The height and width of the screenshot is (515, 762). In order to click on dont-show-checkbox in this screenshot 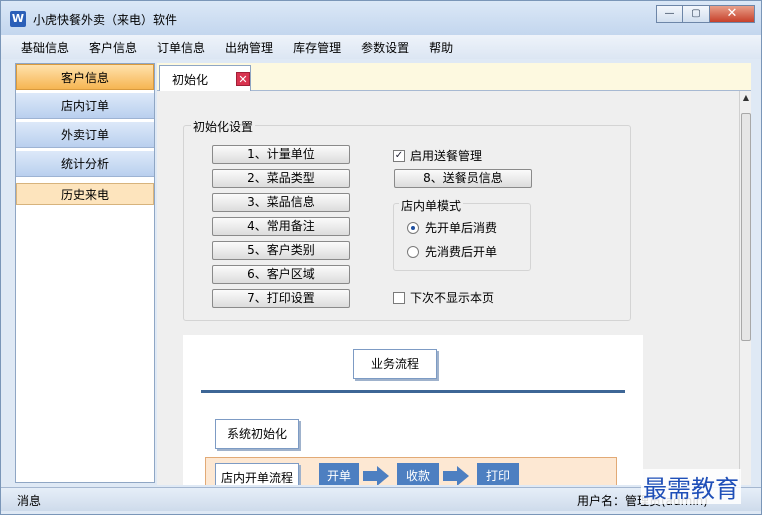, I will do `click(399, 297)`.